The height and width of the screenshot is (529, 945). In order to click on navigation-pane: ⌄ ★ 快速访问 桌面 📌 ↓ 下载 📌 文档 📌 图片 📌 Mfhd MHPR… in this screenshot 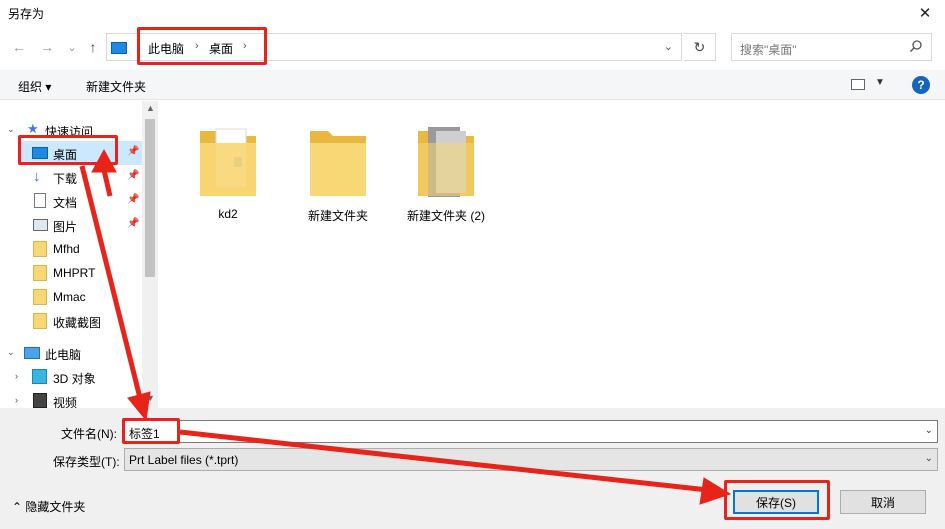, I will do `click(79, 254)`.